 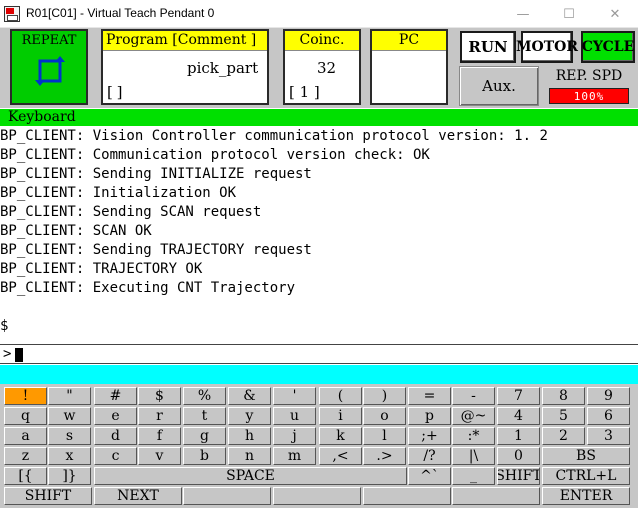 I want to click on coinc-panel: Coinc. 32 [ 1 ], so click(x=322, y=67).